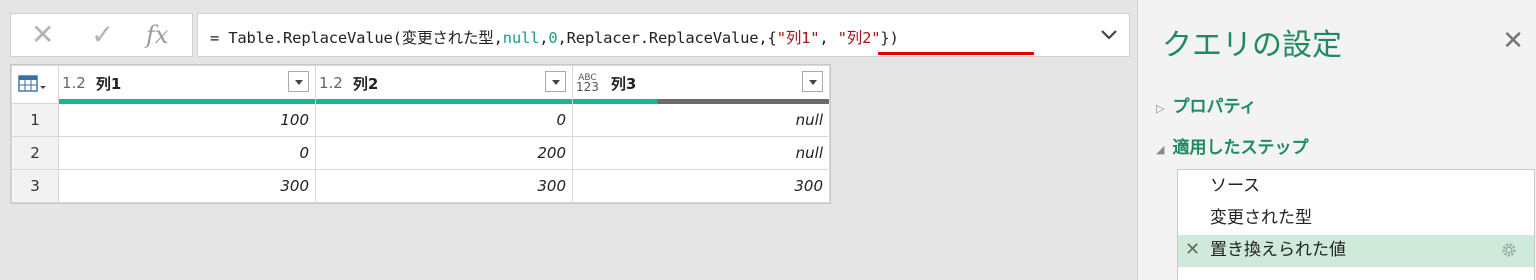 This screenshot has width=1536, height=280. Describe the element at coordinates (859, 38) in the screenshot. I see `expr-string-col2: "列2"` at that location.